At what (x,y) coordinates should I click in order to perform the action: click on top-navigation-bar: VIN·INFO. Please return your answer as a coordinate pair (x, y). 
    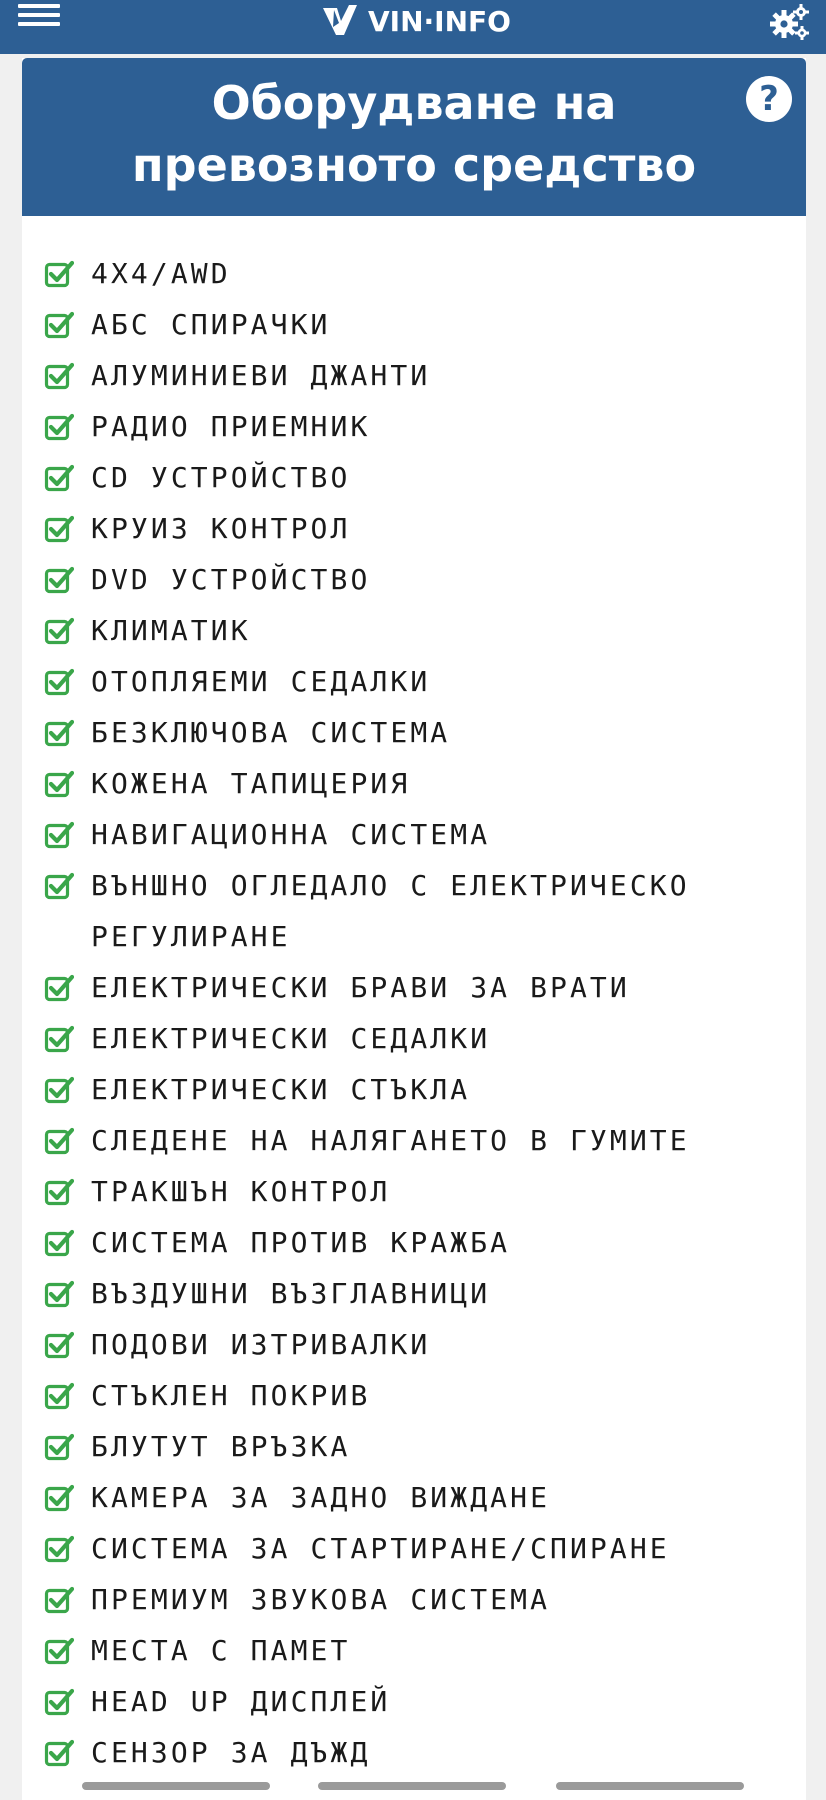
    Looking at the image, I should click on (413, 27).